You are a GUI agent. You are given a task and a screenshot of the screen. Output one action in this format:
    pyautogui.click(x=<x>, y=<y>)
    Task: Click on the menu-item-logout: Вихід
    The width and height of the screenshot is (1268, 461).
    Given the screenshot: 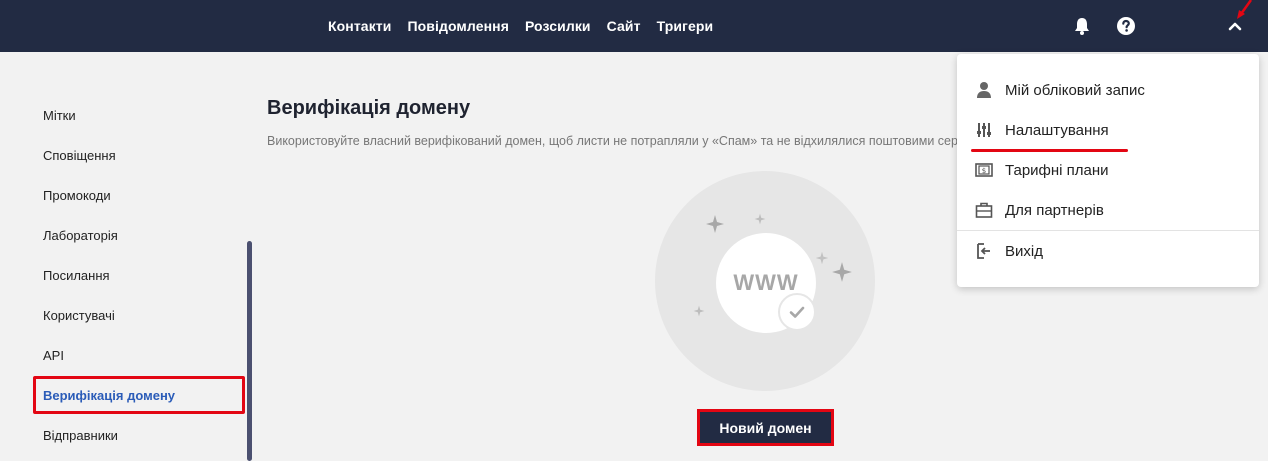 What is the action you would take?
    pyautogui.click(x=1108, y=251)
    